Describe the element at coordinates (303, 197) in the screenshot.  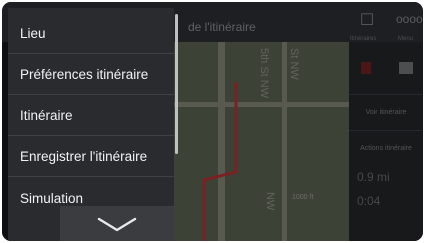
I see `map-scale: 1000 ft` at that location.